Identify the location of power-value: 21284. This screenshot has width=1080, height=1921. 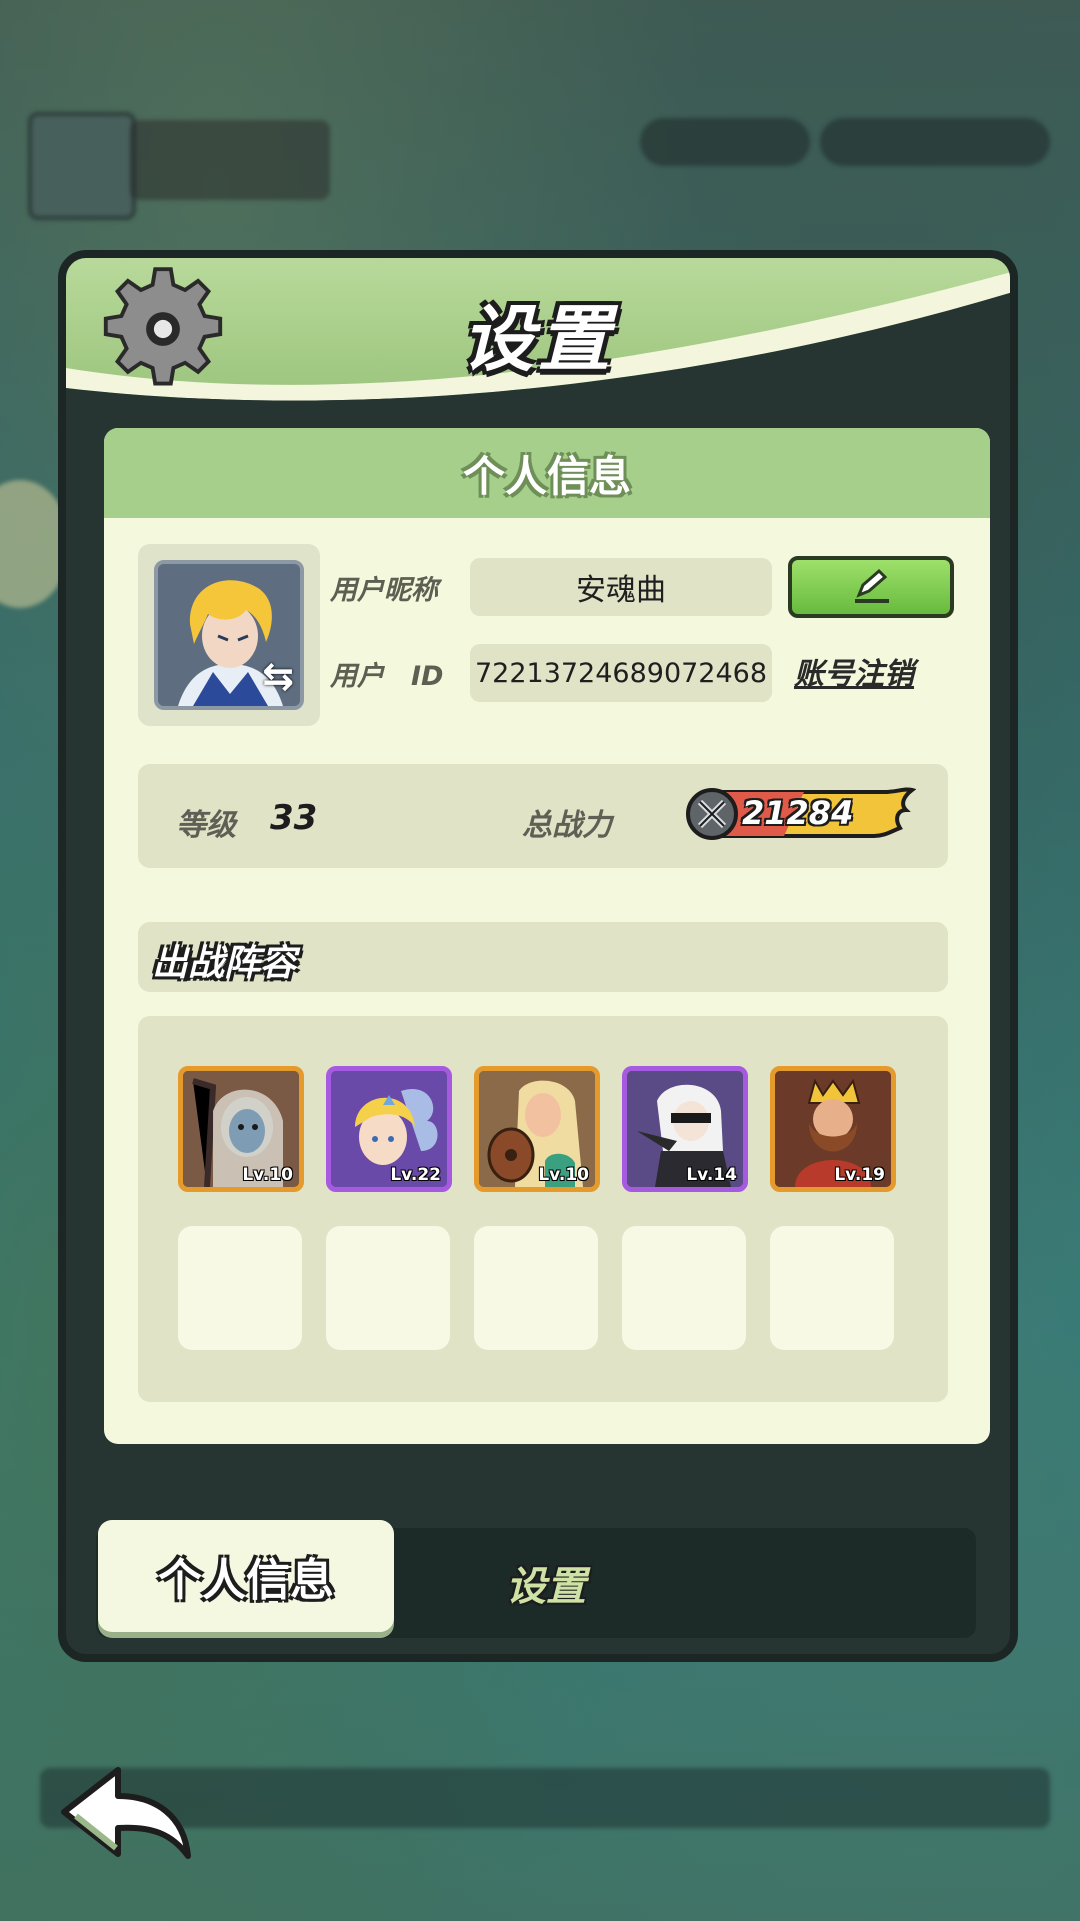
(798, 813).